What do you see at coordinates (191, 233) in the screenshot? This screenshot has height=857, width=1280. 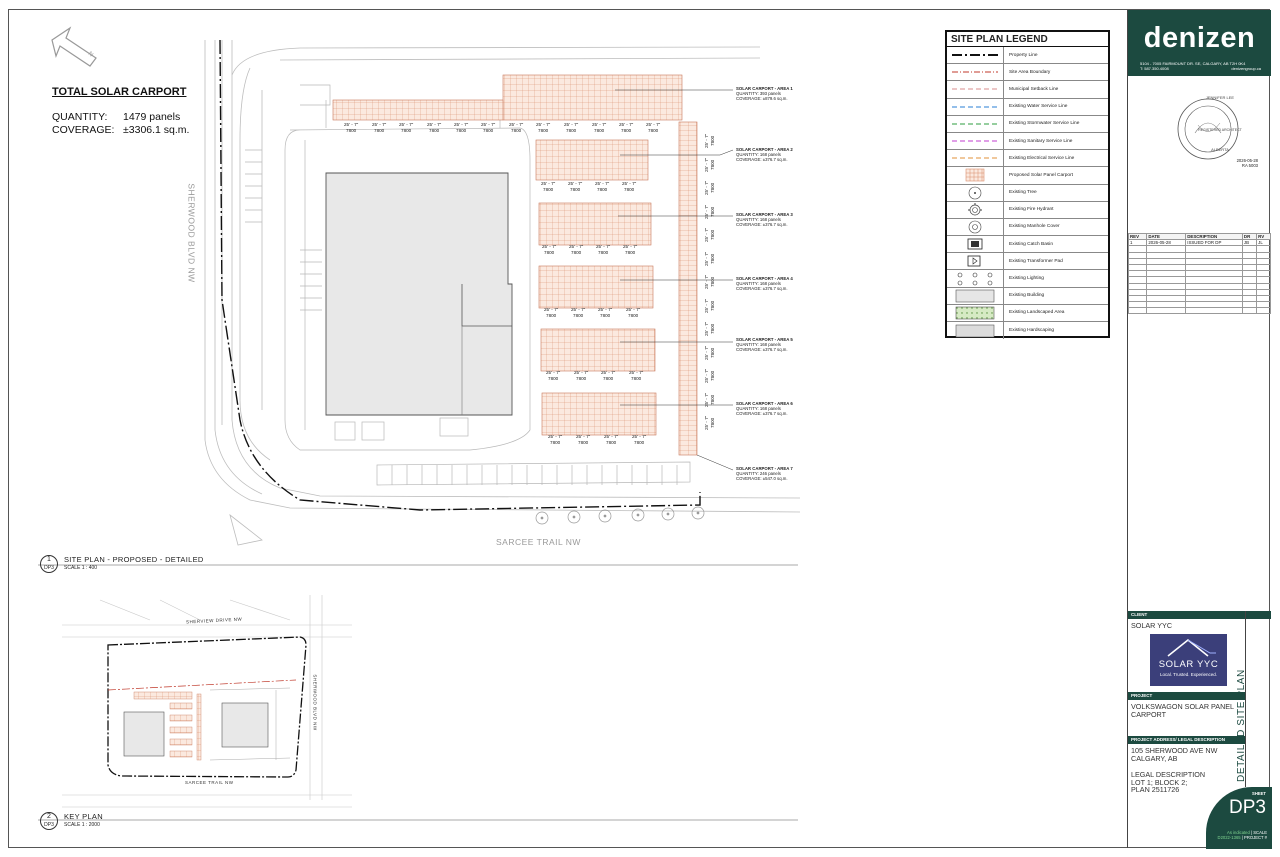 I see `road-label-sherwood: SHERWOOD BLVD NW` at bounding box center [191, 233].